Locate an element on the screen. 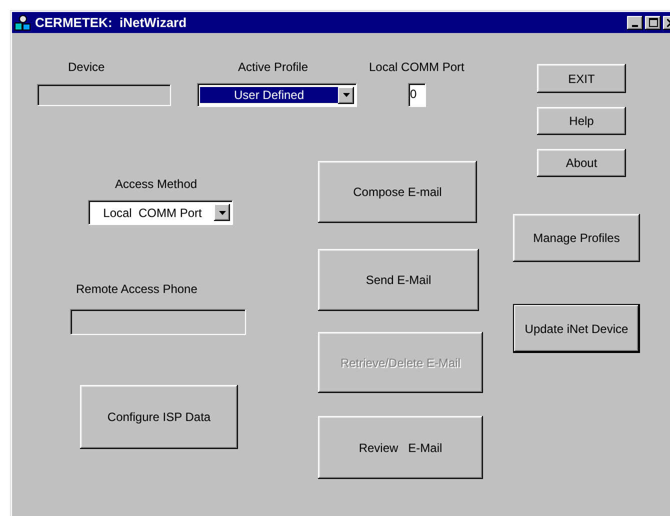 The image size is (670, 516). minimize-icon is located at coordinates (635, 25).